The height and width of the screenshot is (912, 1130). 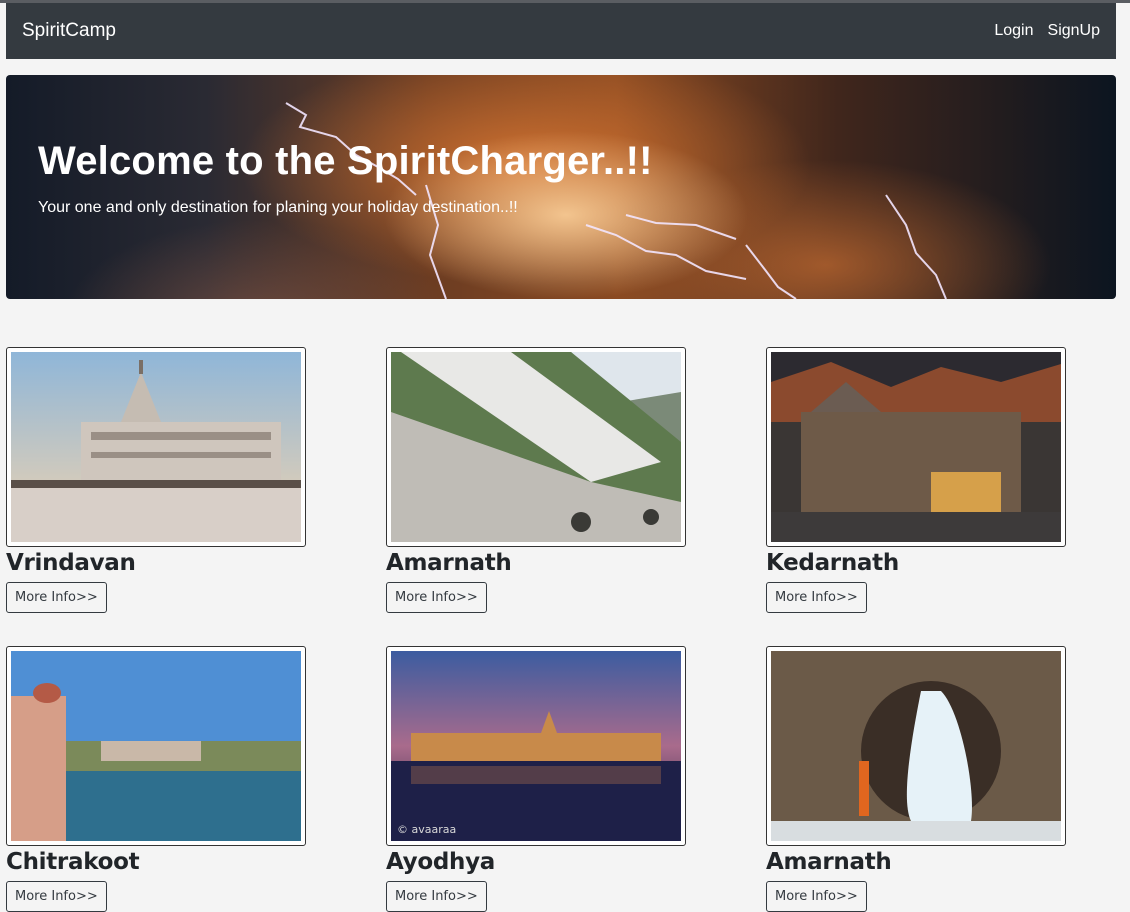 I want to click on photo-watermark: © avaaraa, so click(x=426, y=829).